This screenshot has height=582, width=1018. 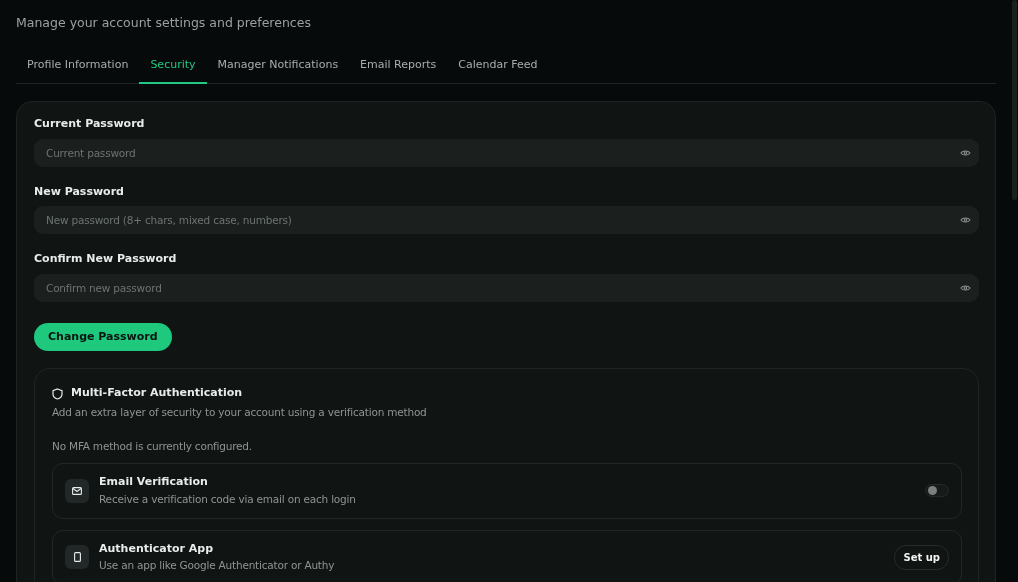 What do you see at coordinates (937, 491) in the screenshot?
I see `toggle-switch` at bounding box center [937, 491].